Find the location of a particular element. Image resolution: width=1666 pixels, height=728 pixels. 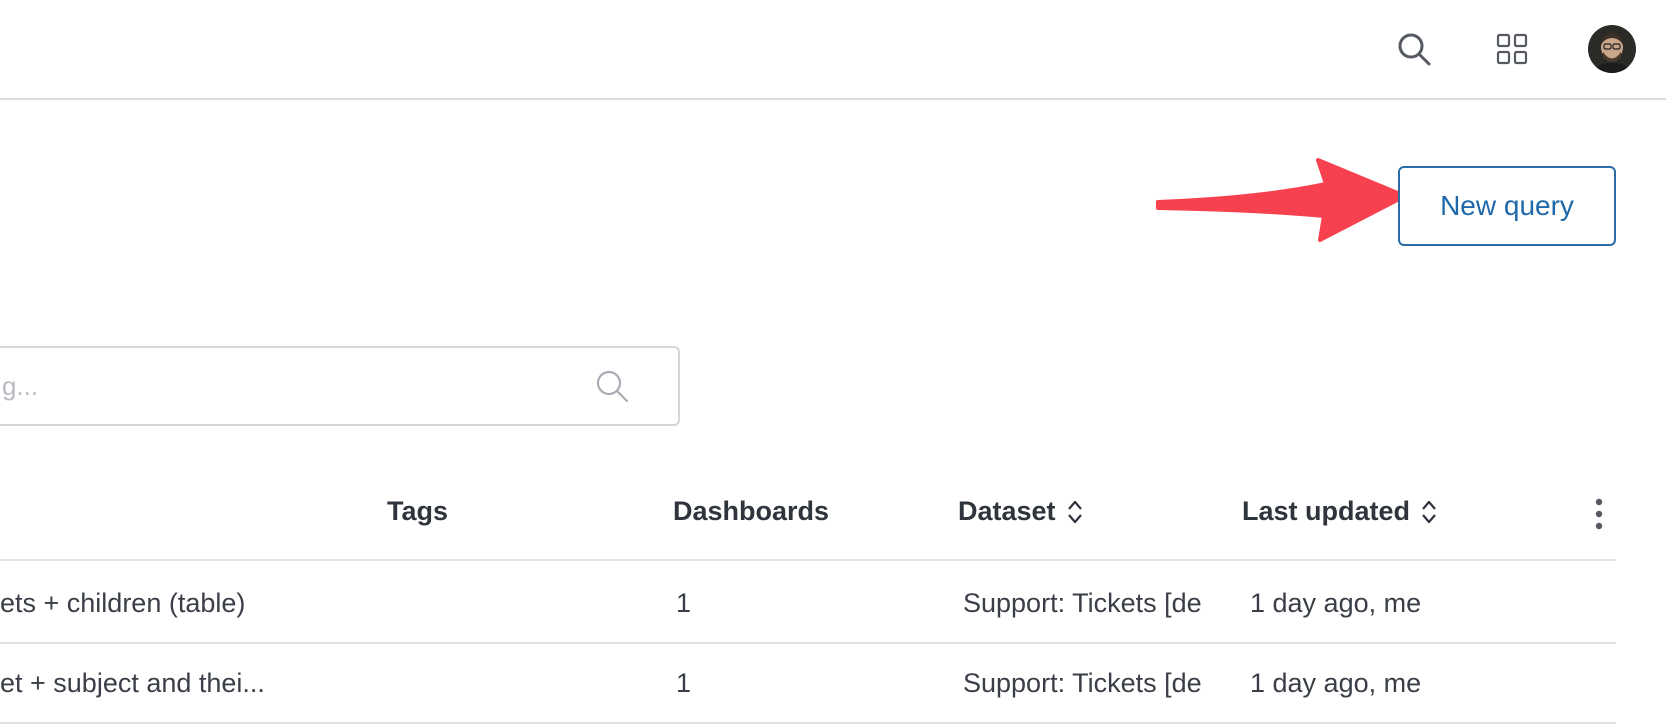

search-box is located at coordinates (340, 386).